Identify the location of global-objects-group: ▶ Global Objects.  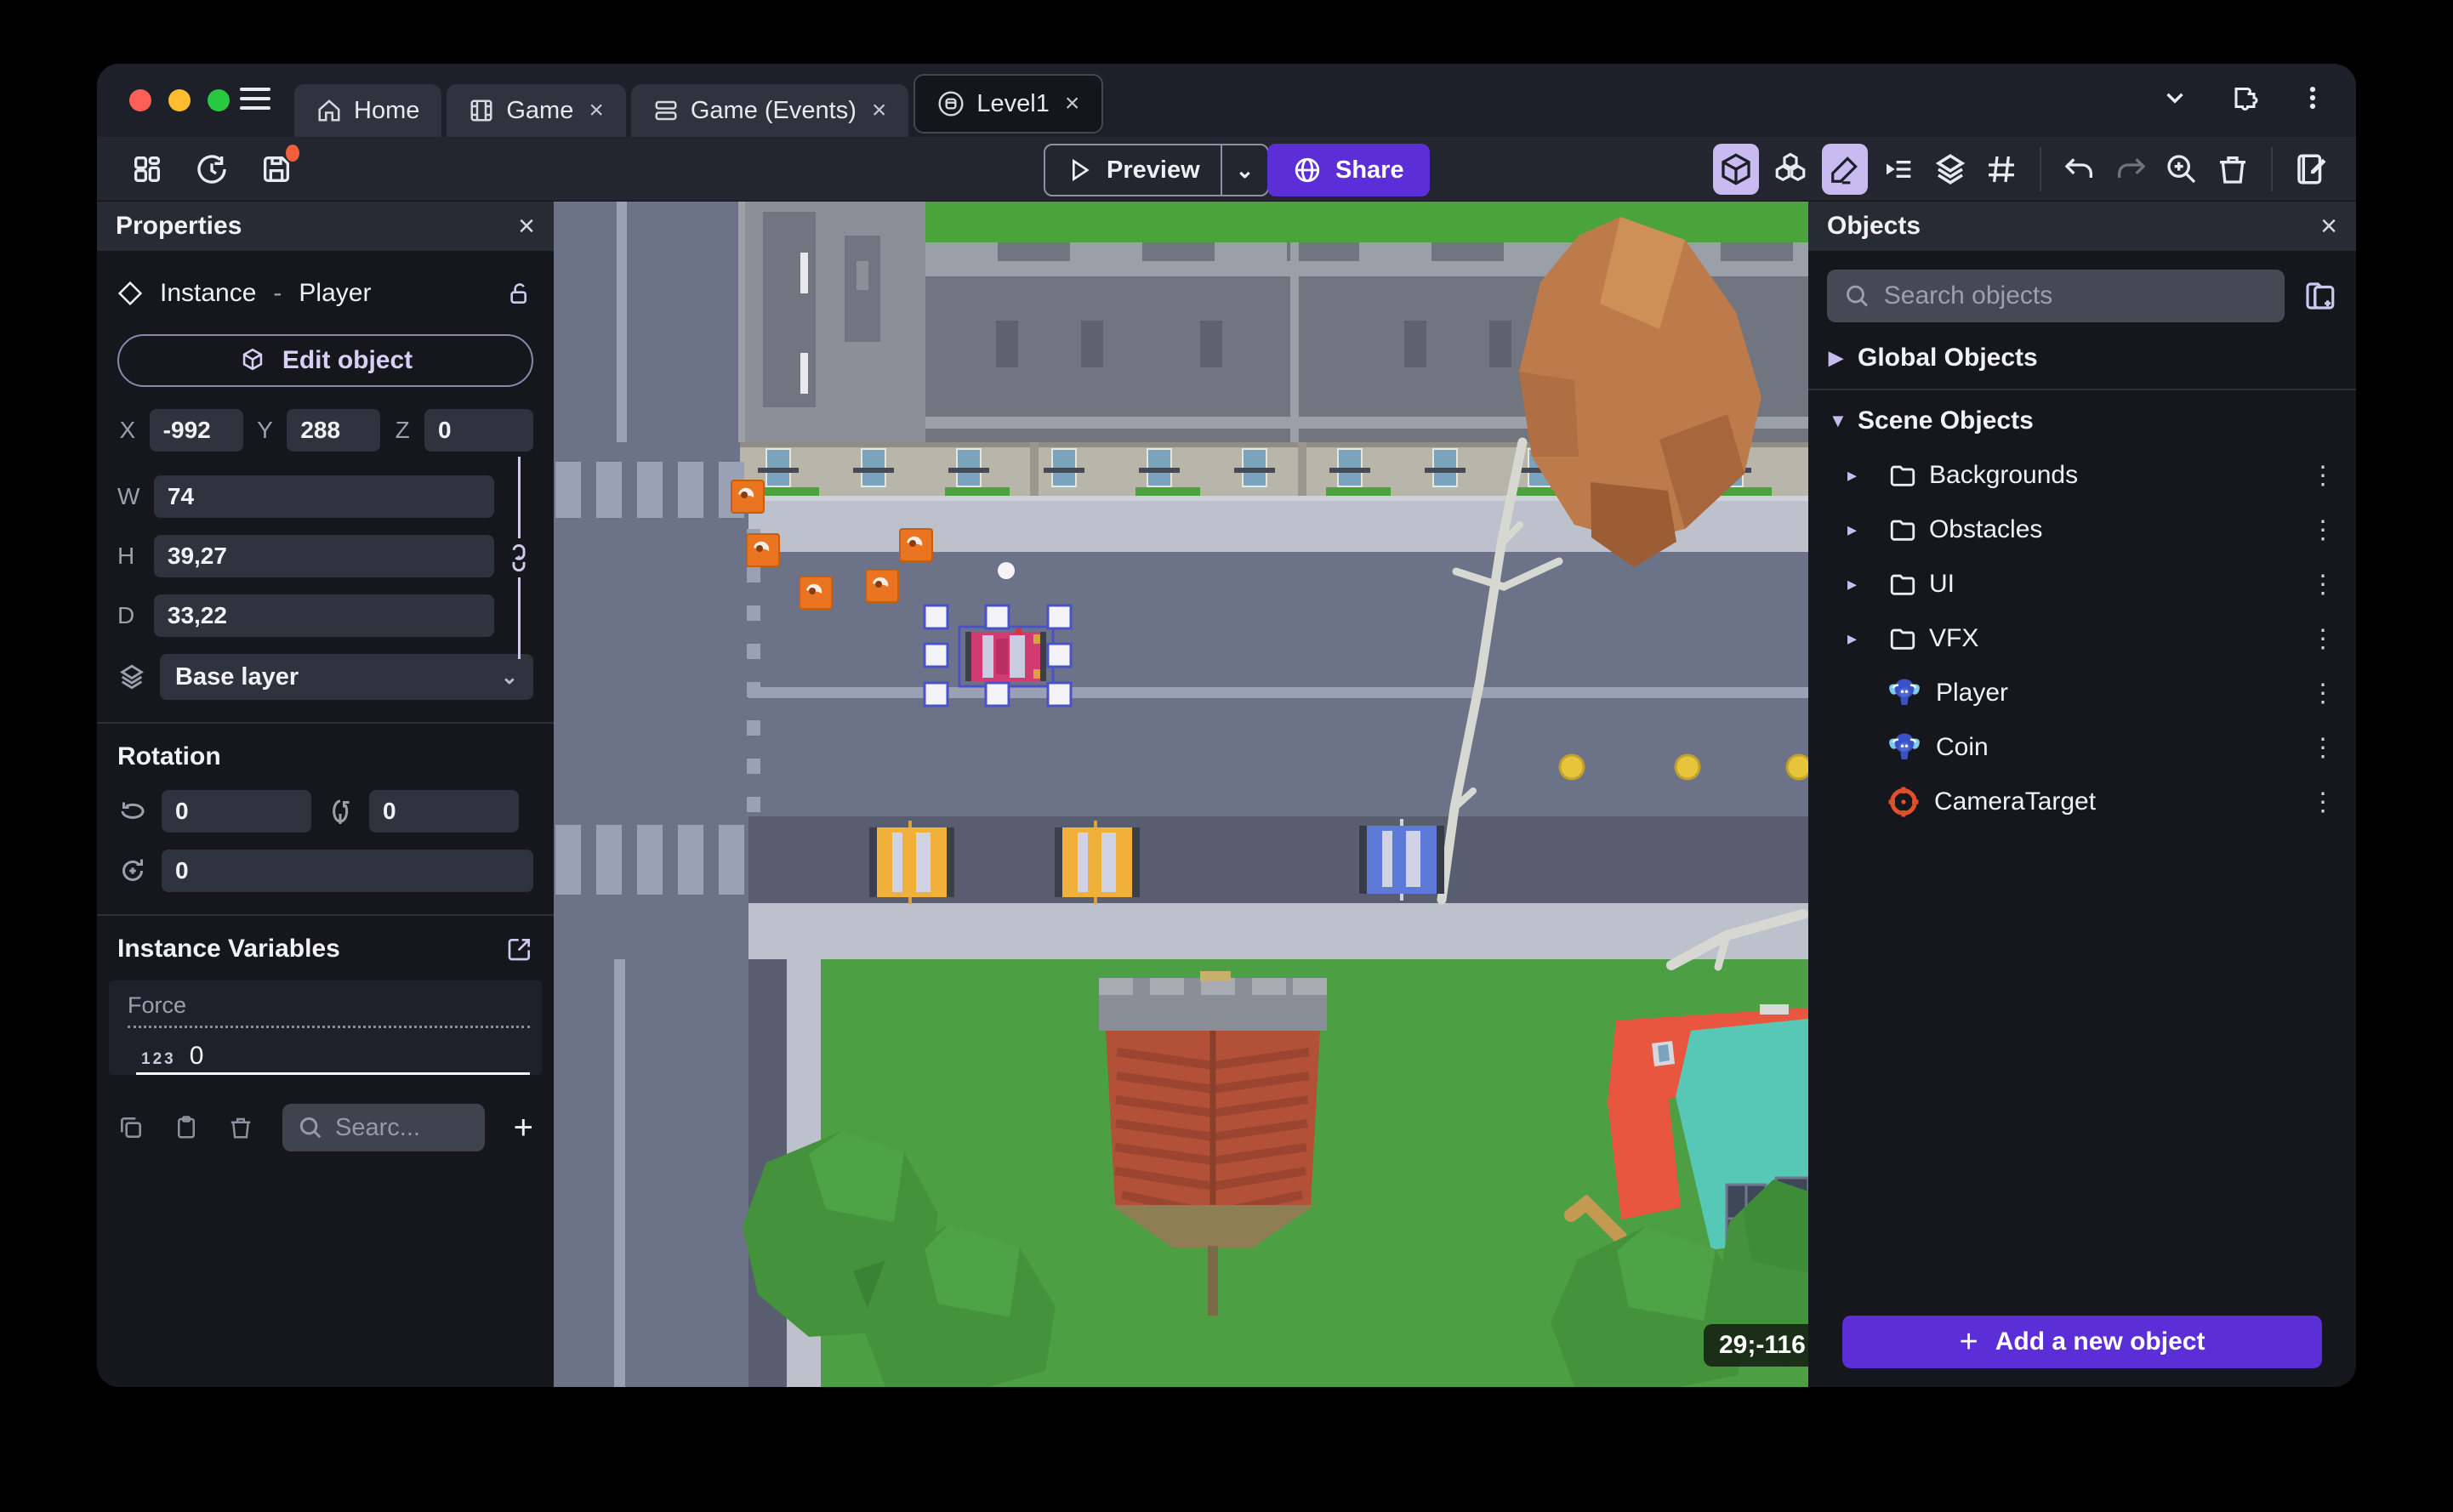
(2082, 358).